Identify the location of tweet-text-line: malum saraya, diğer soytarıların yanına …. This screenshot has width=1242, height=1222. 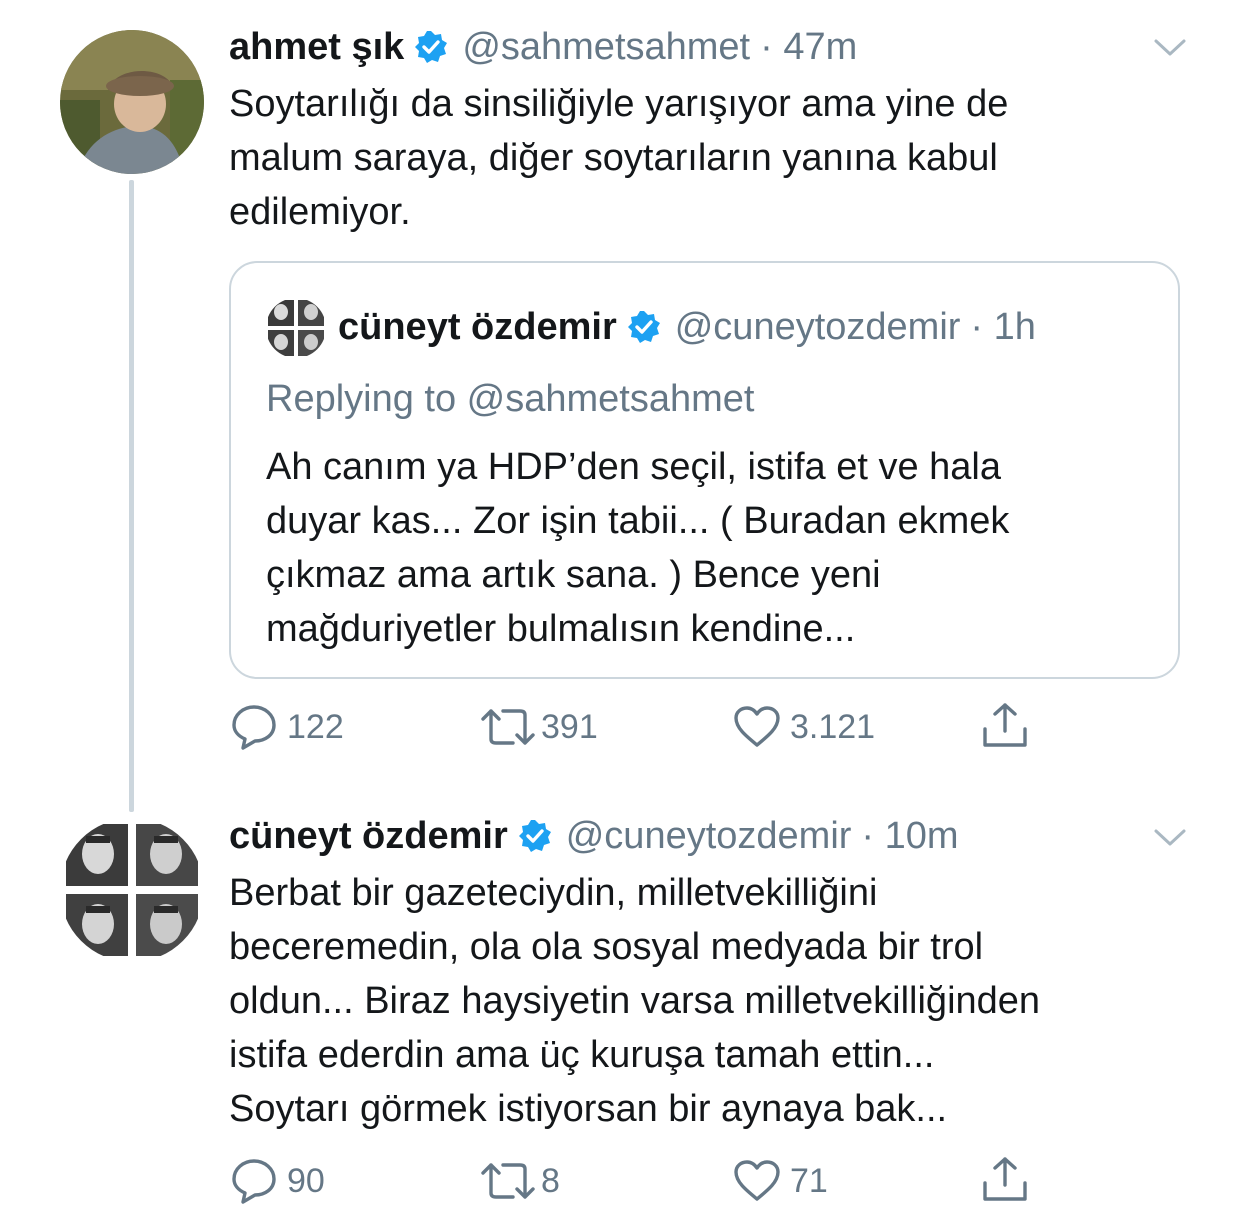
(613, 158).